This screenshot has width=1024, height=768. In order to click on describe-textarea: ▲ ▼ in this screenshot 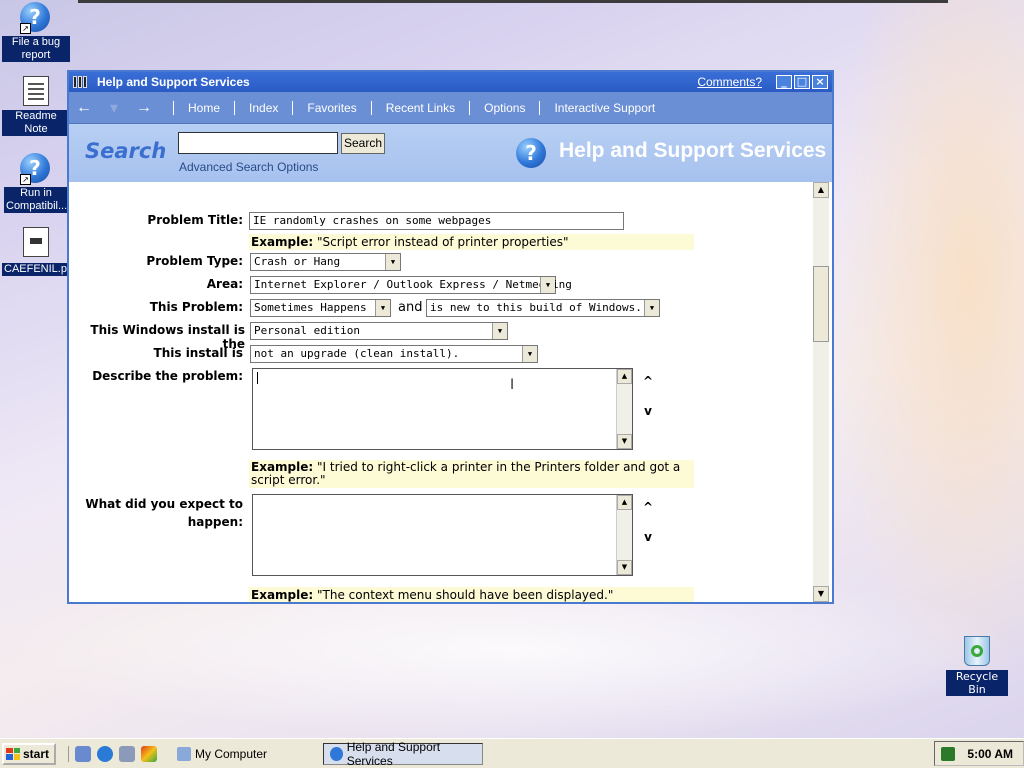, I will do `click(442, 409)`.